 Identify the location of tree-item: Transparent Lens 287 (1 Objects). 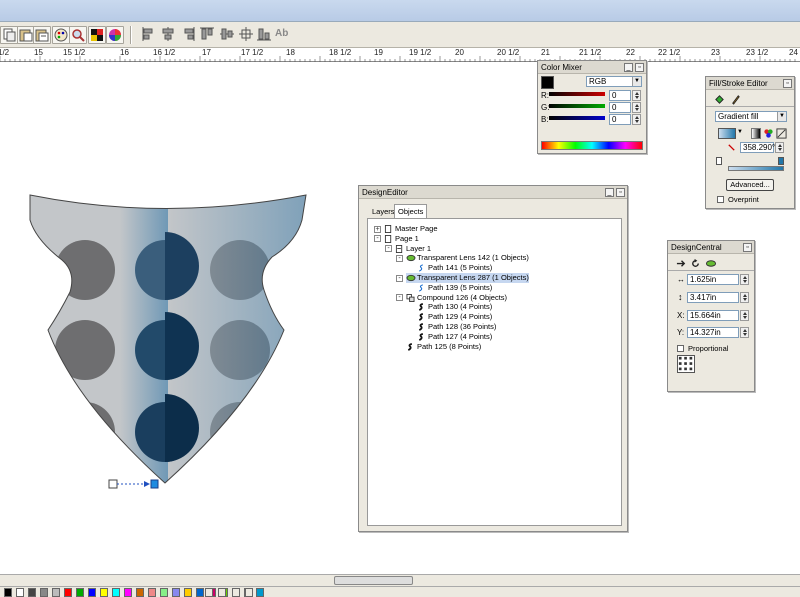
(467, 278).